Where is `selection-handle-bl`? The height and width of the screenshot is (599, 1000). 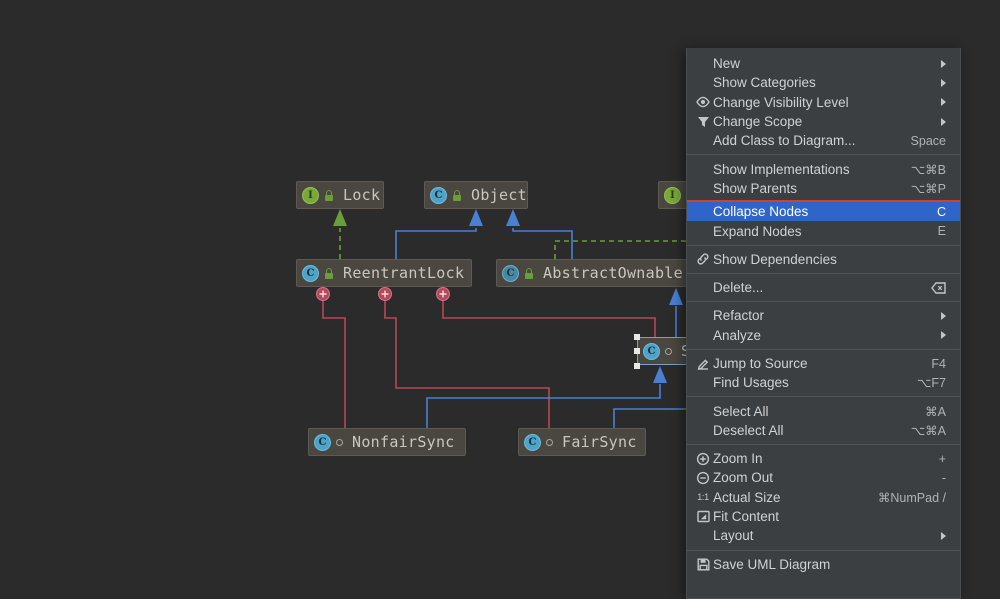 selection-handle-bl is located at coordinates (637, 366).